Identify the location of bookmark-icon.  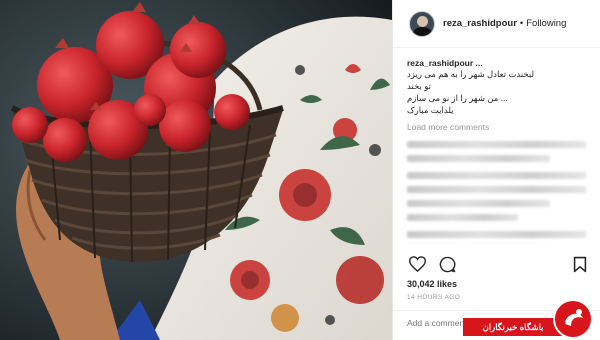
(580, 264).